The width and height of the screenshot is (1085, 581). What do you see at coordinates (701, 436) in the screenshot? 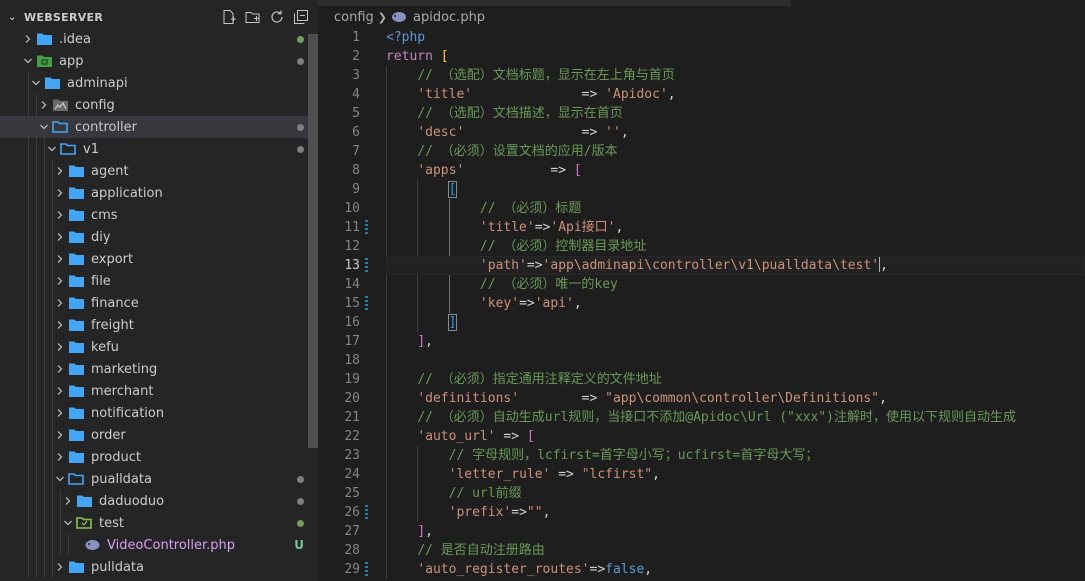
I see `code-line: 22 'auto_url' => [` at bounding box center [701, 436].